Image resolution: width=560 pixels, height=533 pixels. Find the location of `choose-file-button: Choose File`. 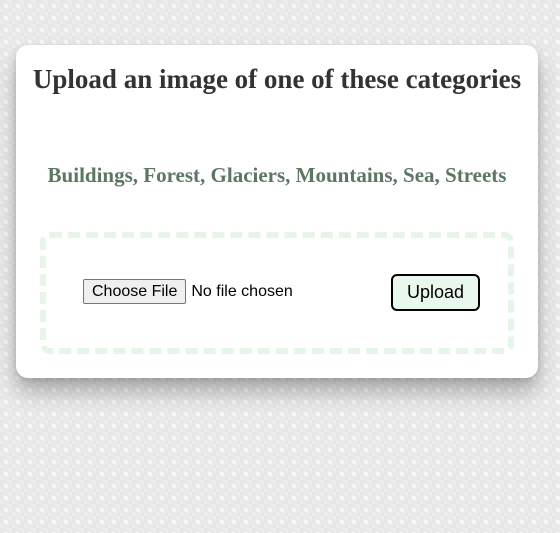

choose-file-button: Choose File is located at coordinates (135, 291).